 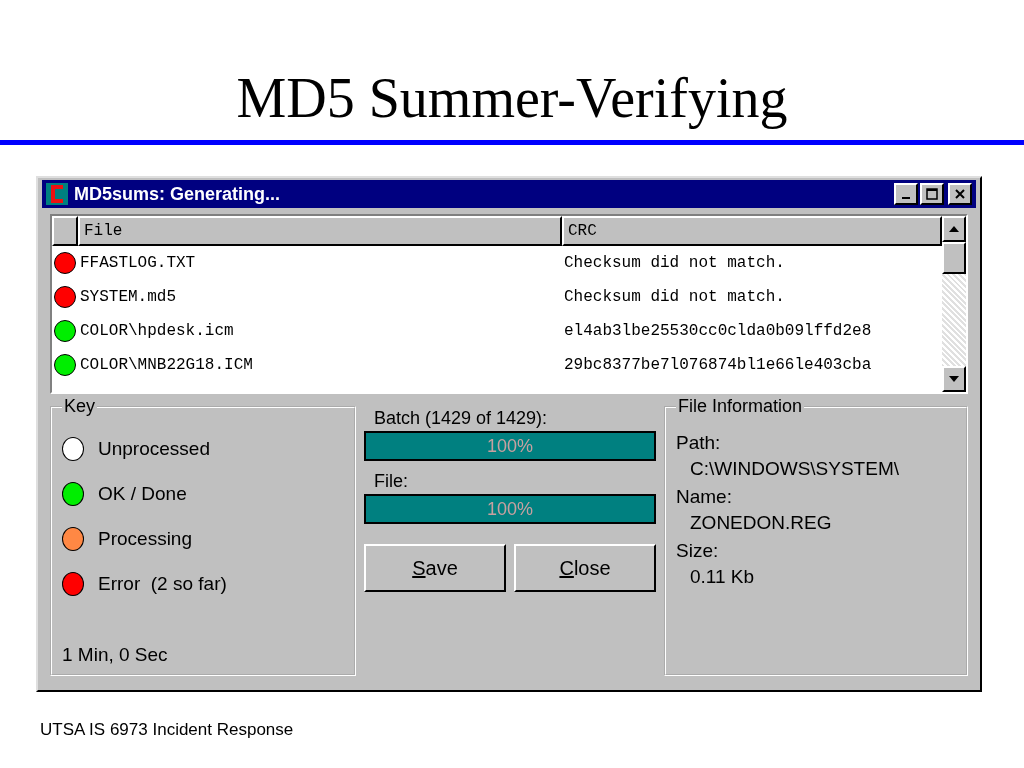 What do you see at coordinates (157, 331) in the screenshot?
I see `table-cell-text: COLOR\hpdesk.icm` at bounding box center [157, 331].